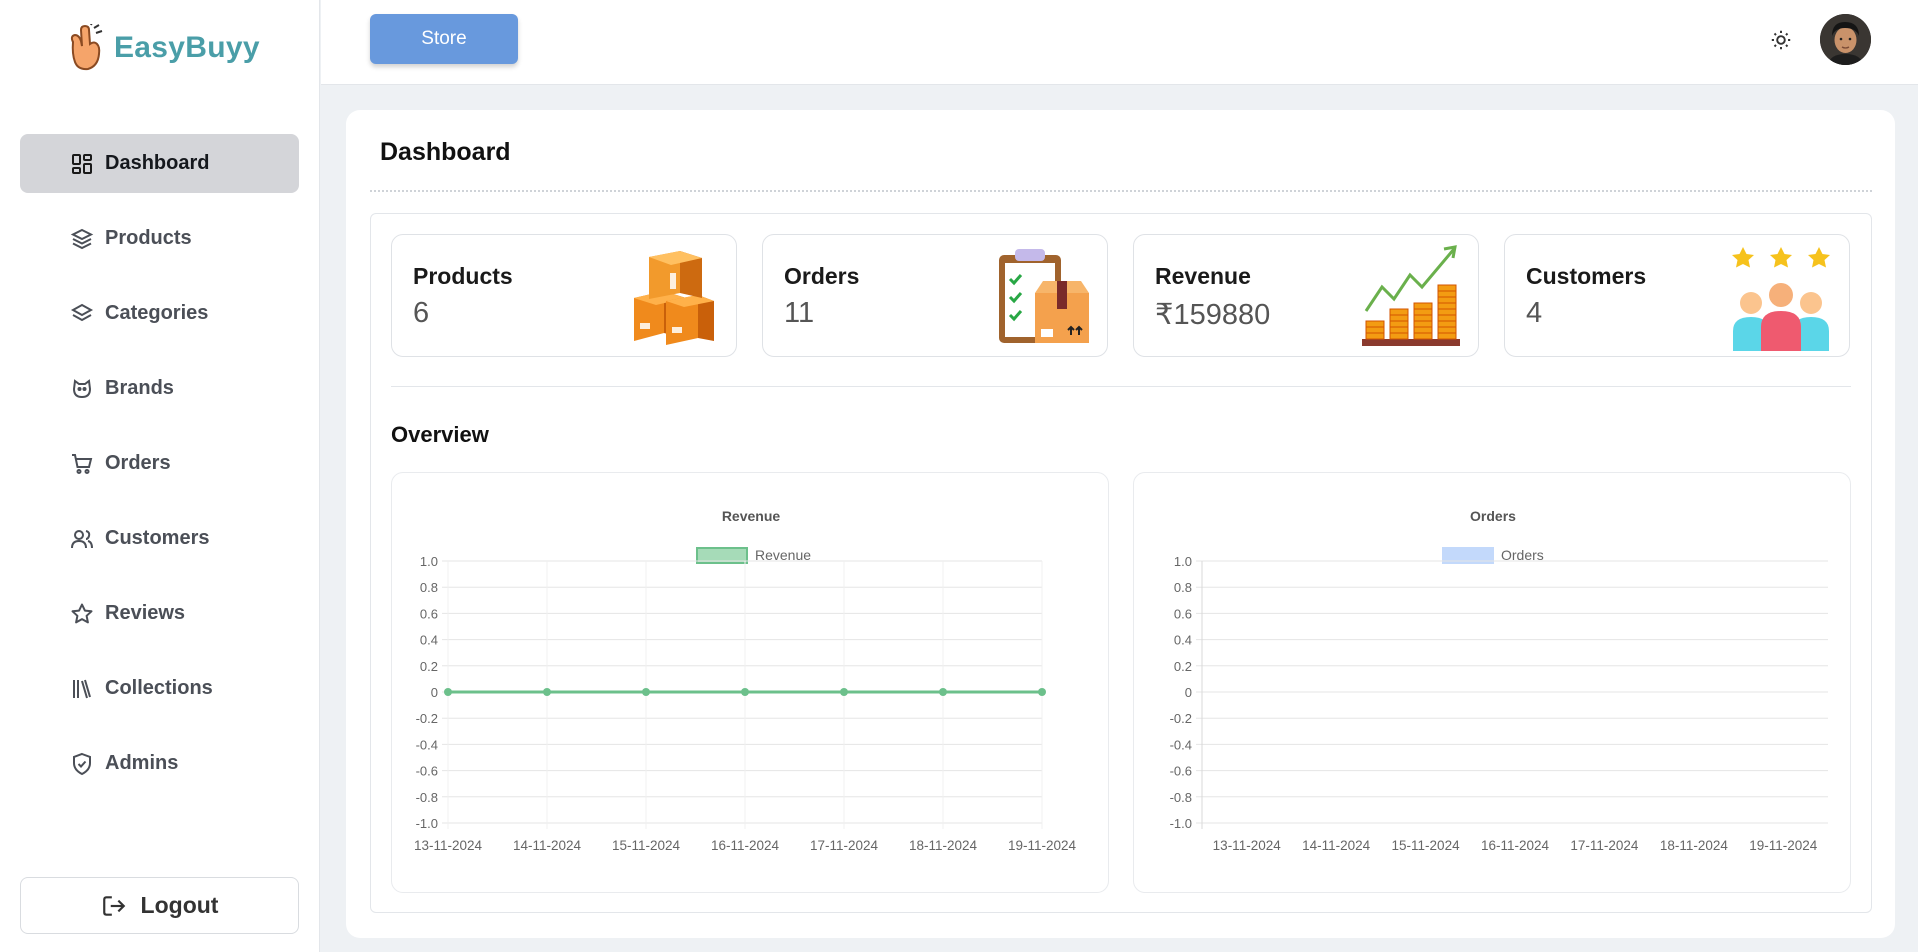 This screenshot has height=952, width=1918. Describe the element at coordinates (440, 434) in the screenshot. I see `overview-title: Overview` at that location.